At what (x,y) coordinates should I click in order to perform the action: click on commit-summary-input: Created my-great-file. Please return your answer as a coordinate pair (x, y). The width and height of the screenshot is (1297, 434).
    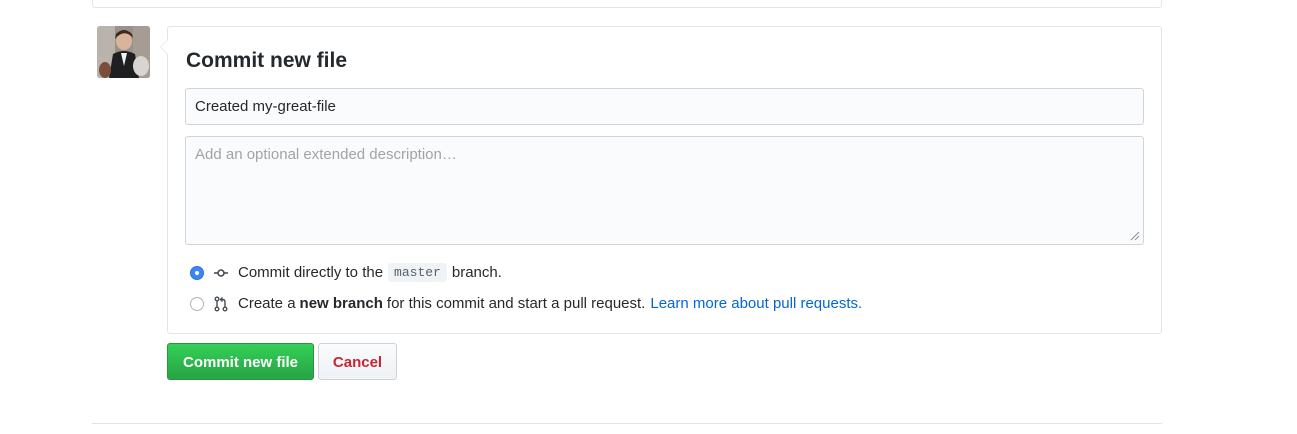
    Looking at the image, I should click on (664, 106).